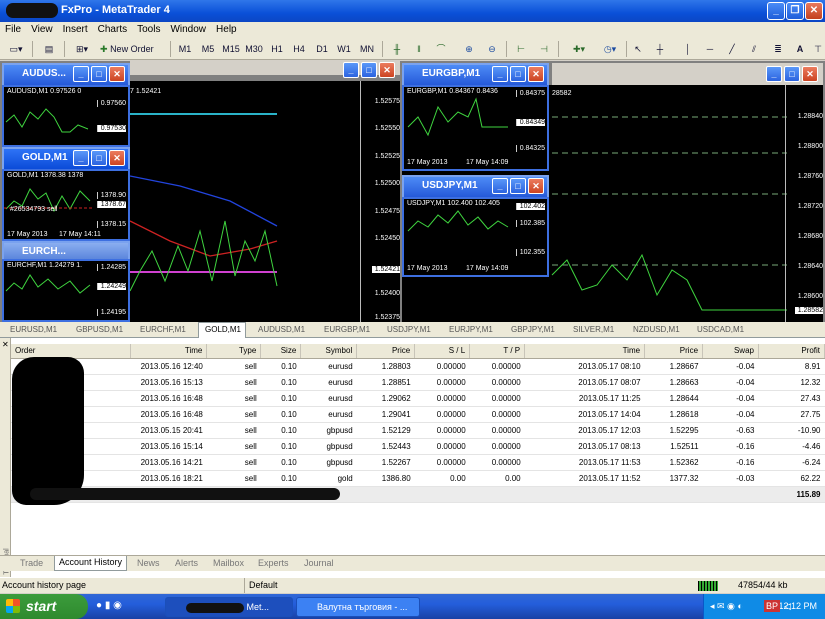 This screenshot has height=619, width=825. Describe the element at coordinates (329, 351) in the screenshot. I see `column-symbol: Symbol` at that location.